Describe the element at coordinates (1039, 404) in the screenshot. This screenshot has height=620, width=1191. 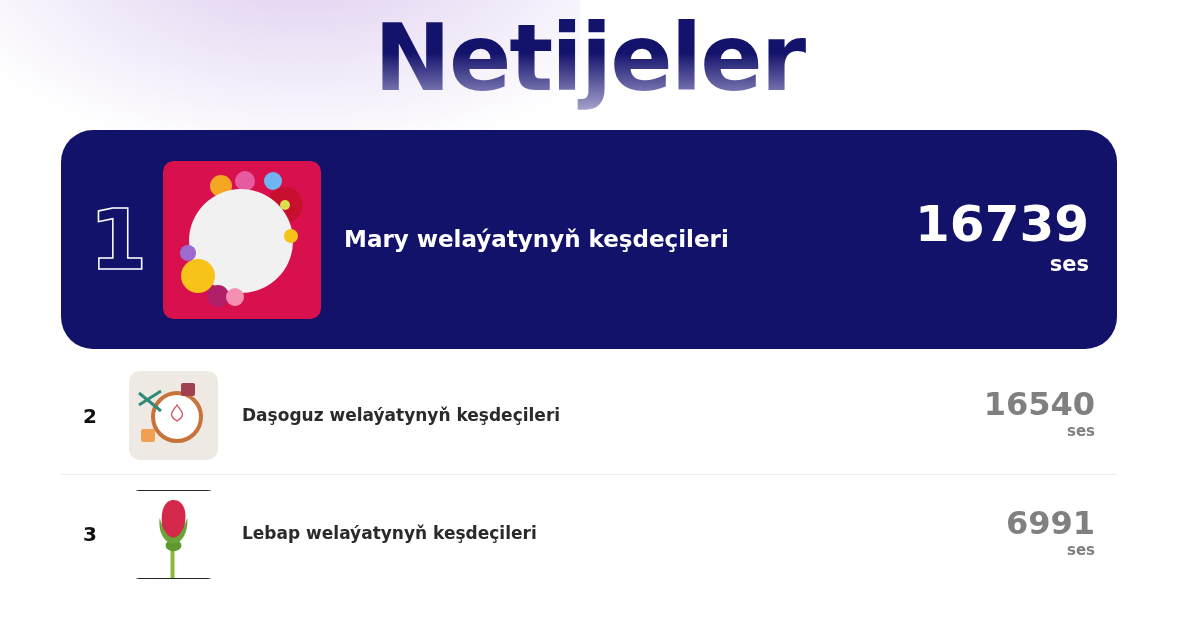
I see `vote-count: 16540` at that location.